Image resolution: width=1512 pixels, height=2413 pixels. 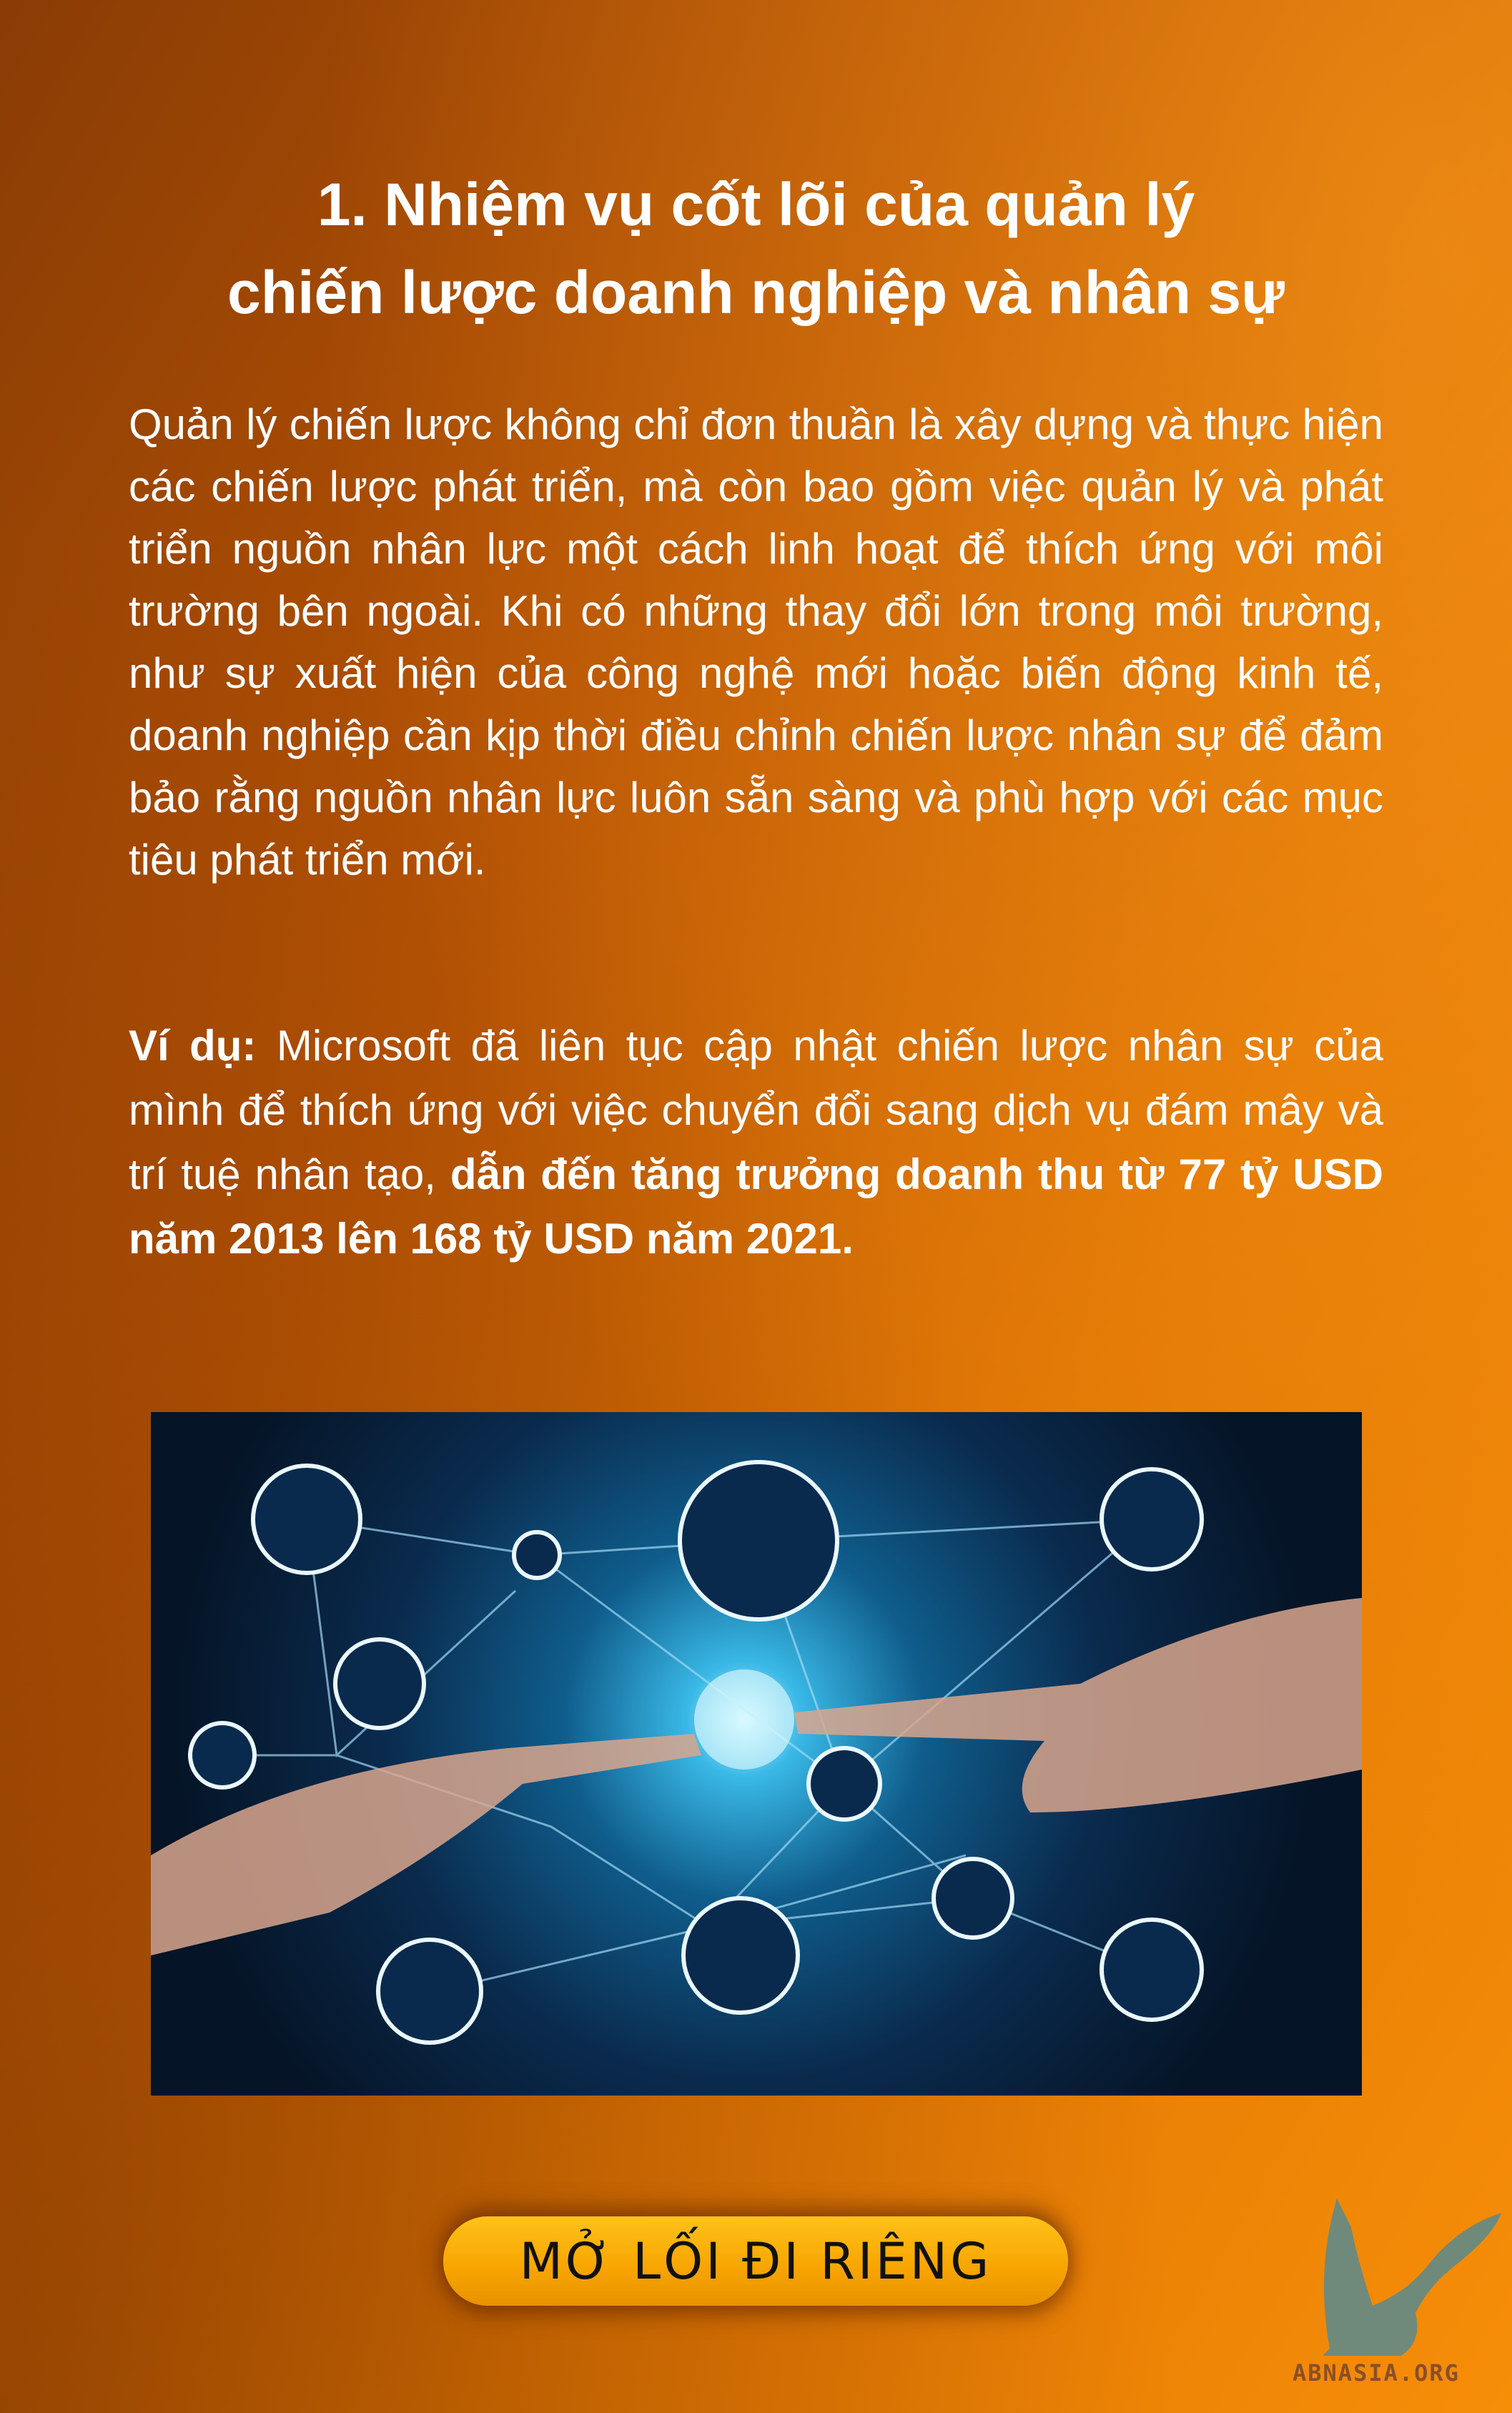 I want to click on people-icon, so click(x=844, y=1784).